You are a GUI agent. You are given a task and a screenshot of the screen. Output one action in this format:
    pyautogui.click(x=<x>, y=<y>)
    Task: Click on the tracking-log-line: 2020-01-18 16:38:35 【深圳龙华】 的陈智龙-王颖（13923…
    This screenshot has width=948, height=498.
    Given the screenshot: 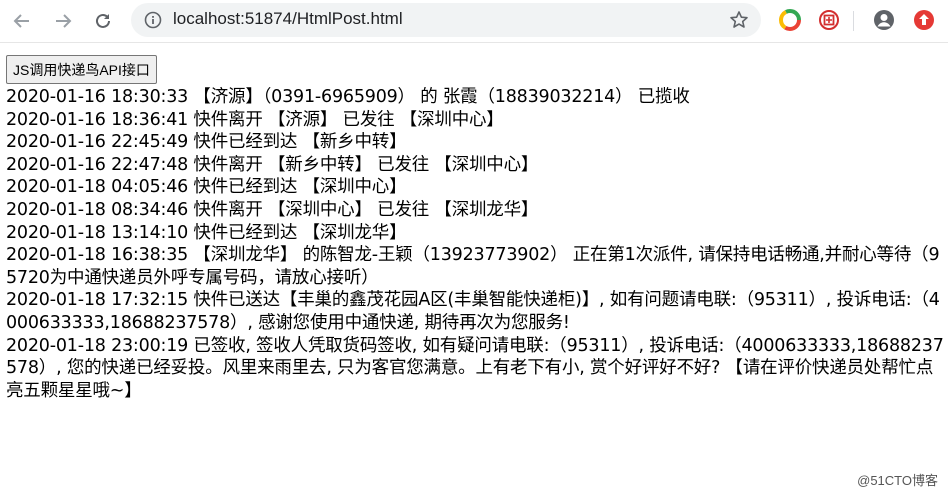 What is the action you would take?
    pyautogui.click(x=473, y=266)
    